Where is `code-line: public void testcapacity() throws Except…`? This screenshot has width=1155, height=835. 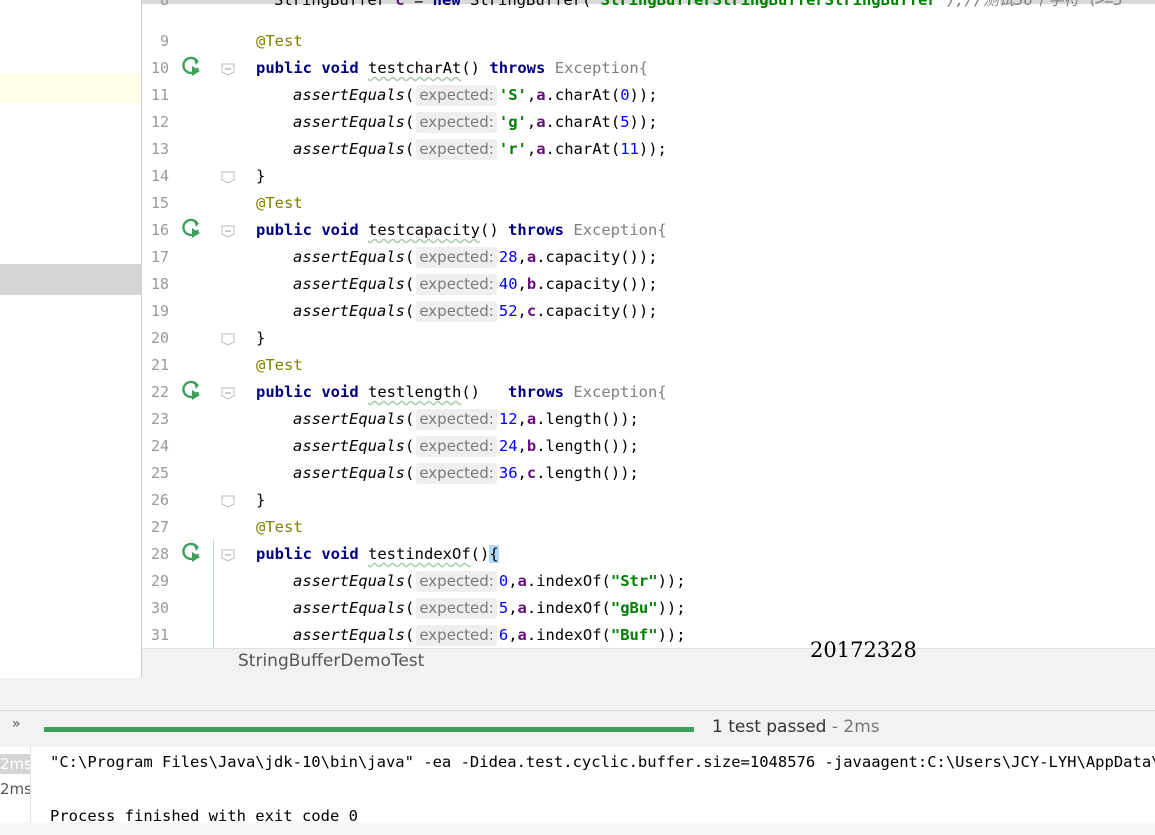
code-line: public void testcapacity() throws Except… is located at coordinates (461, 230).